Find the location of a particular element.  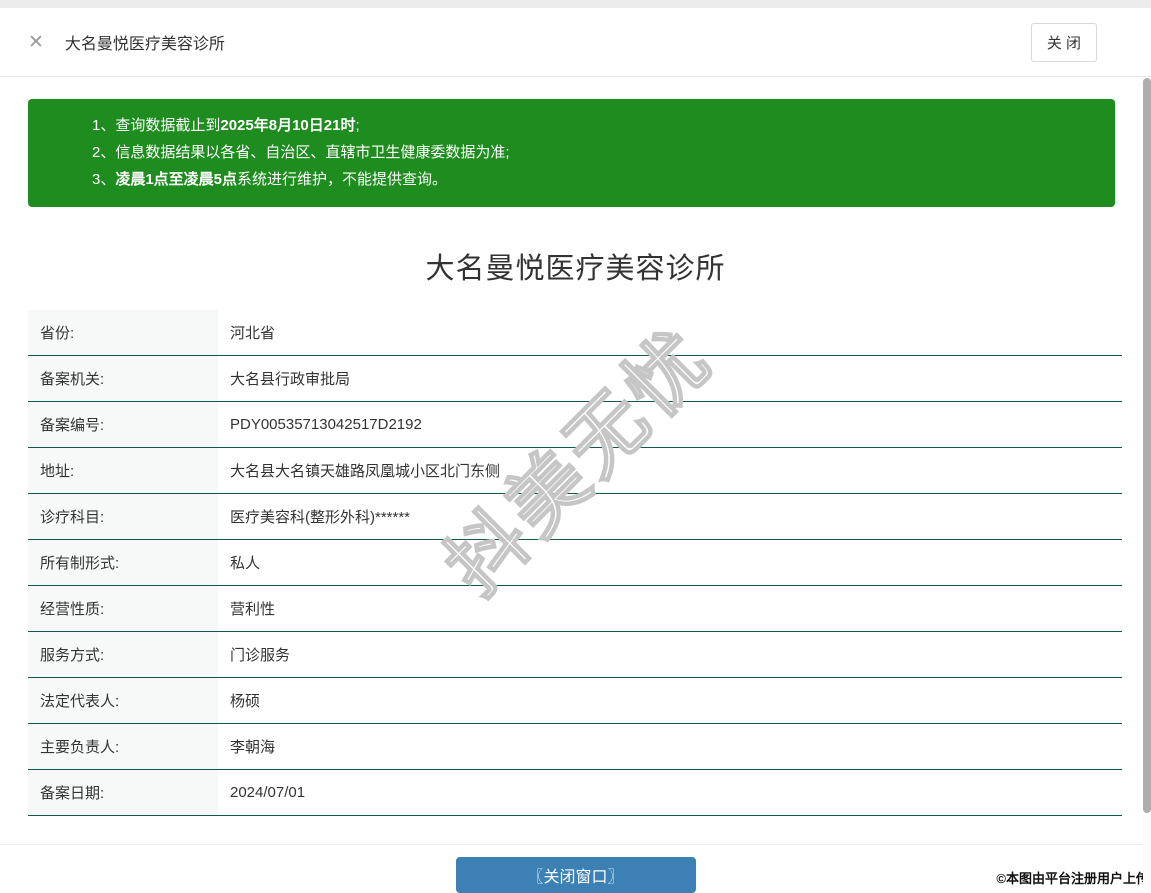

row-value: 医疗美容科(整形外科)****** is located at coordinates (320, 517).